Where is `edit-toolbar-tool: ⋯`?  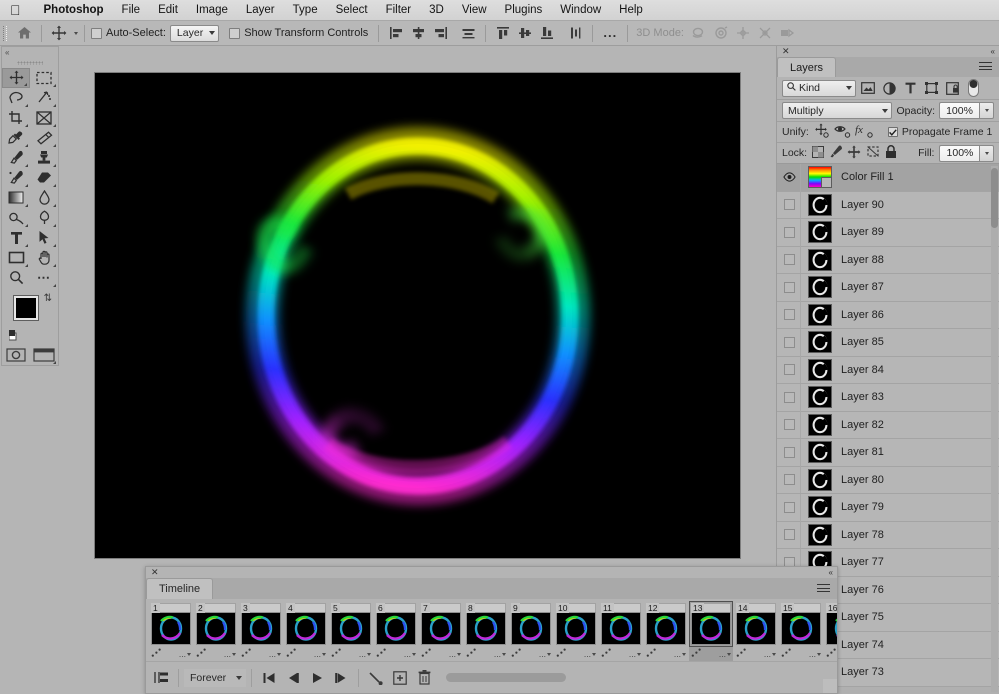 edit-toolbar-tool: ⋯ is located at coordinates (44, 278).